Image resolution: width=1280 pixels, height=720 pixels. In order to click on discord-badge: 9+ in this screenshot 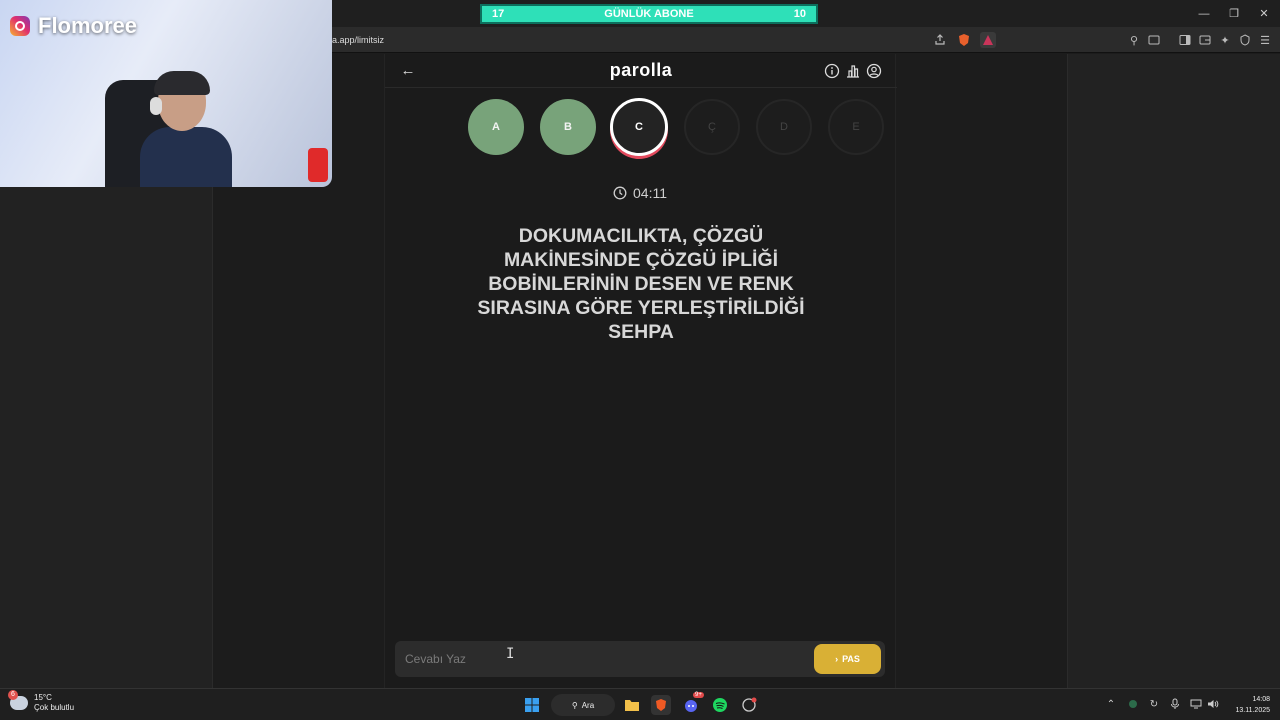, I will do `click(698, 695)`.